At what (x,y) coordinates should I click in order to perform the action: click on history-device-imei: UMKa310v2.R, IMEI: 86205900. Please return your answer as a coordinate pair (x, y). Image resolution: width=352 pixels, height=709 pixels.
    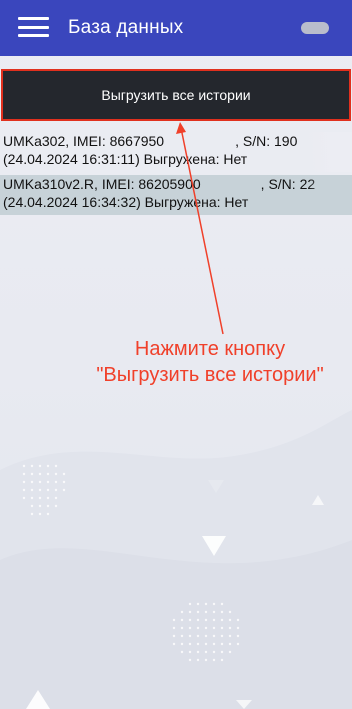
    Looking at the image, I should click on (102, 184).